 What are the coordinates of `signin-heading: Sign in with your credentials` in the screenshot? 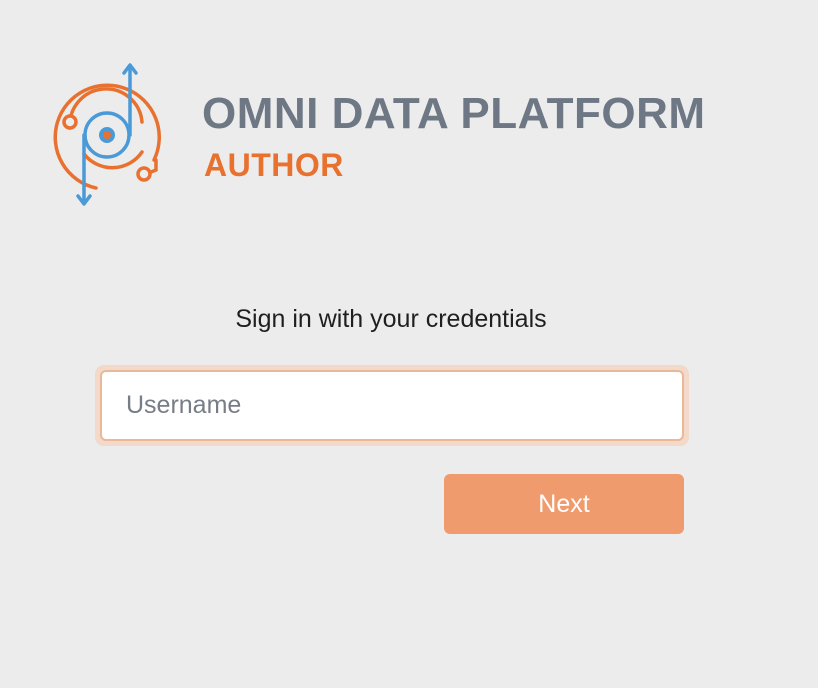 It's located at (391, 319).